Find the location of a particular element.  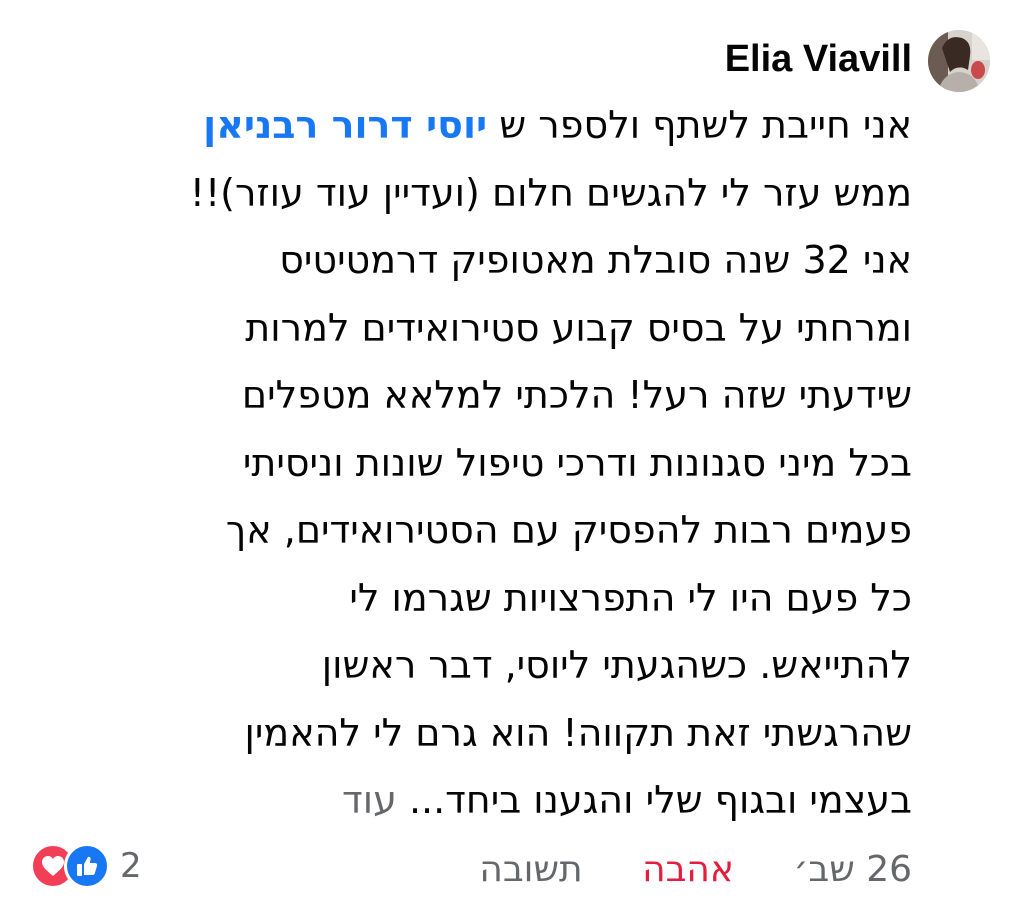

comment-line: פעמים רבות להפסיק עם הסטירואידים, אך is located at coordinates (568, 530).